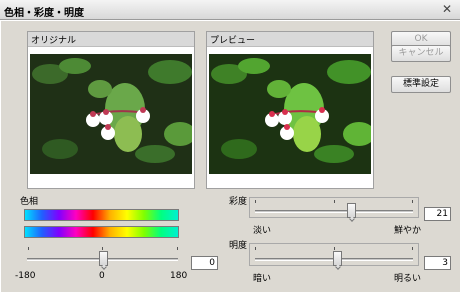  What do you see at coordinates (408, 231) in the screenshot?
I see `saturation-max-label: 鮮やか` at bounding box center [408, 231].